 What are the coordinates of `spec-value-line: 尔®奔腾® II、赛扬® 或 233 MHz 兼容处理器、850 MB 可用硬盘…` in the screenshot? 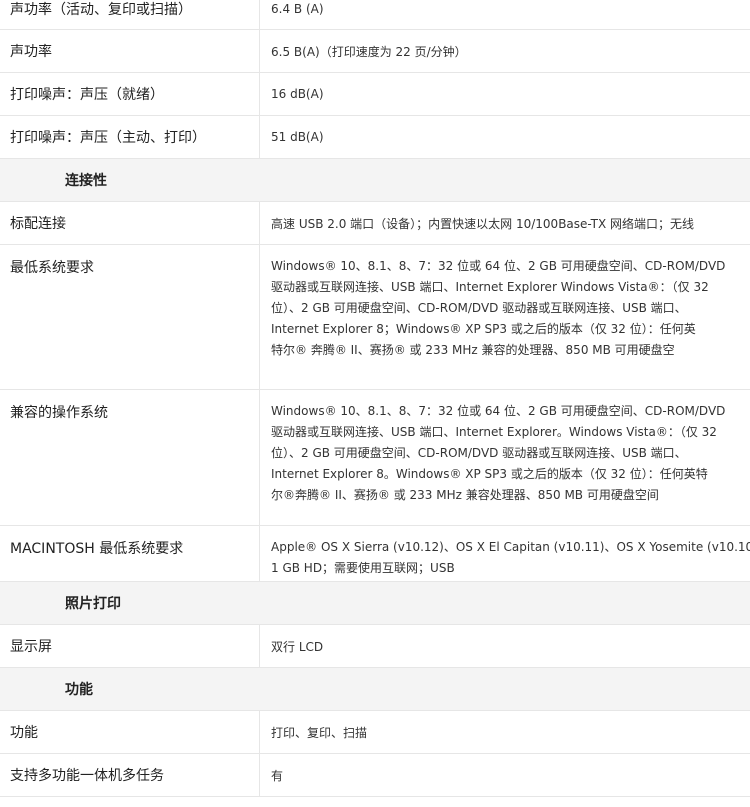 It's located at (465, 495).